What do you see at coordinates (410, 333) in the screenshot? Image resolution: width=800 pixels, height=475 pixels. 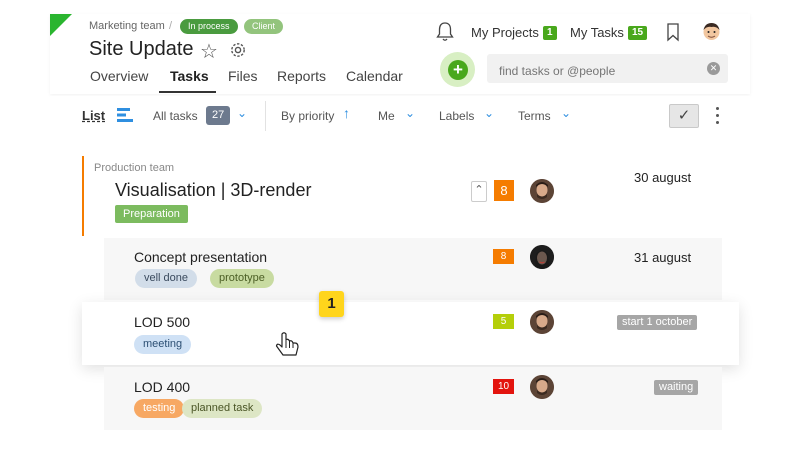 I see `task-row-hovered` at bounding box center [410, 333].